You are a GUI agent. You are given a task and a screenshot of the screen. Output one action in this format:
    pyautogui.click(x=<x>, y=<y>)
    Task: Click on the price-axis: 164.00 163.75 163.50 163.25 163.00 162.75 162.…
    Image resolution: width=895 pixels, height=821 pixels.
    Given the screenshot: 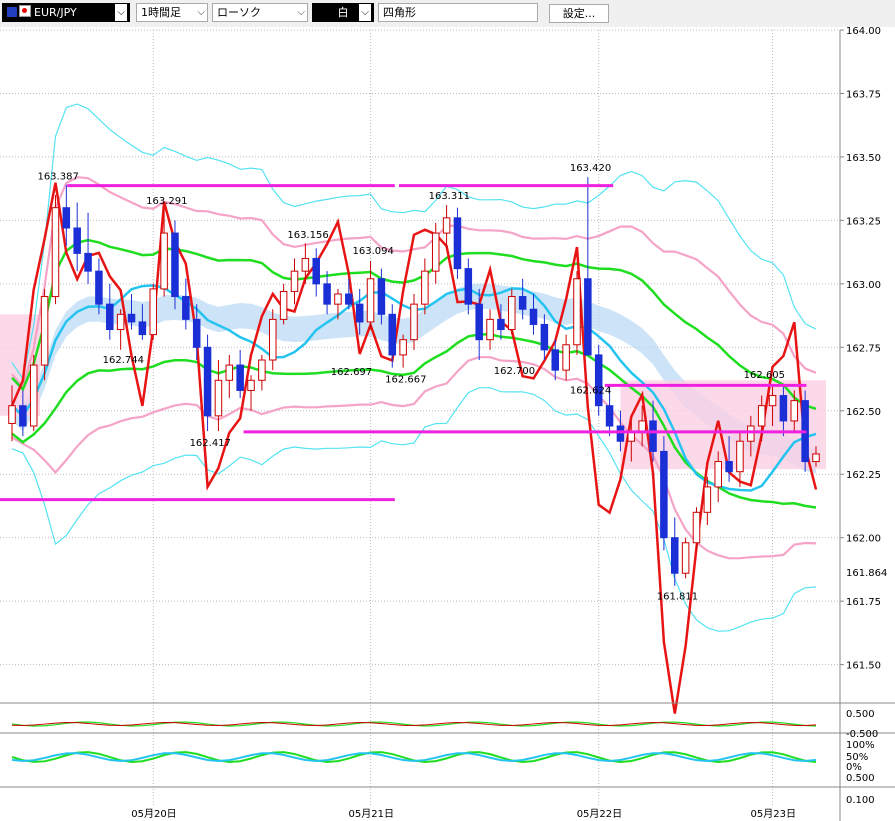 What is the action you would take?
    pyautogui.click(x=863, y=423)
    